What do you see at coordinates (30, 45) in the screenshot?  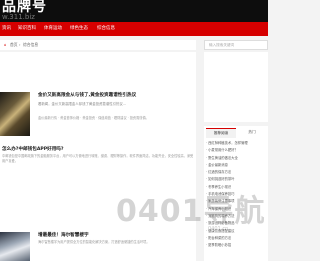 I see `breadcrumb-current: 综合信息` at bounding box center [30, 45].